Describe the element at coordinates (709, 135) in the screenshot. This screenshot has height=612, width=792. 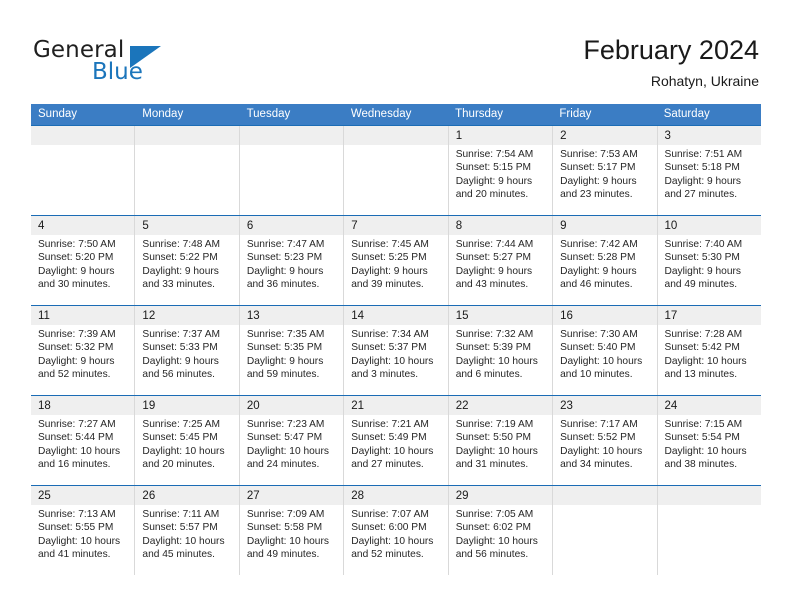
I see `day-number-band: 3` at that location.